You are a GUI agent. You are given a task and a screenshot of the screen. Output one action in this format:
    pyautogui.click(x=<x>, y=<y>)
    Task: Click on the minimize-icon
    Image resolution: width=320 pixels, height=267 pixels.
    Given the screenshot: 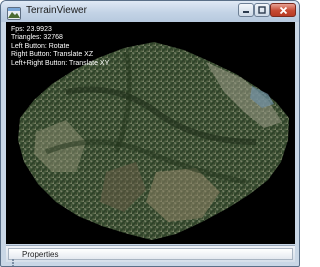 What is the action you would take?
    pyautogui.click(x=246, y=10)
    